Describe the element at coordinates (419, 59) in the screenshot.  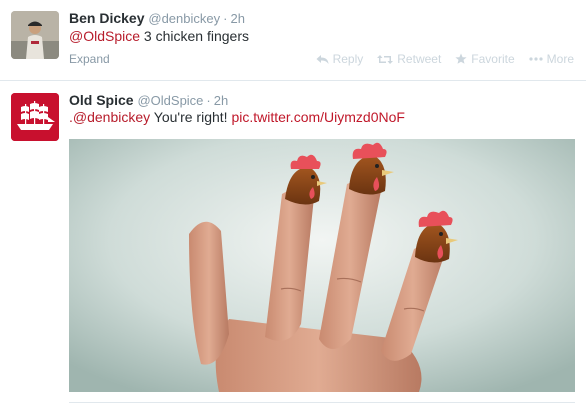
I see `retweet-label: Retweet` at that location.